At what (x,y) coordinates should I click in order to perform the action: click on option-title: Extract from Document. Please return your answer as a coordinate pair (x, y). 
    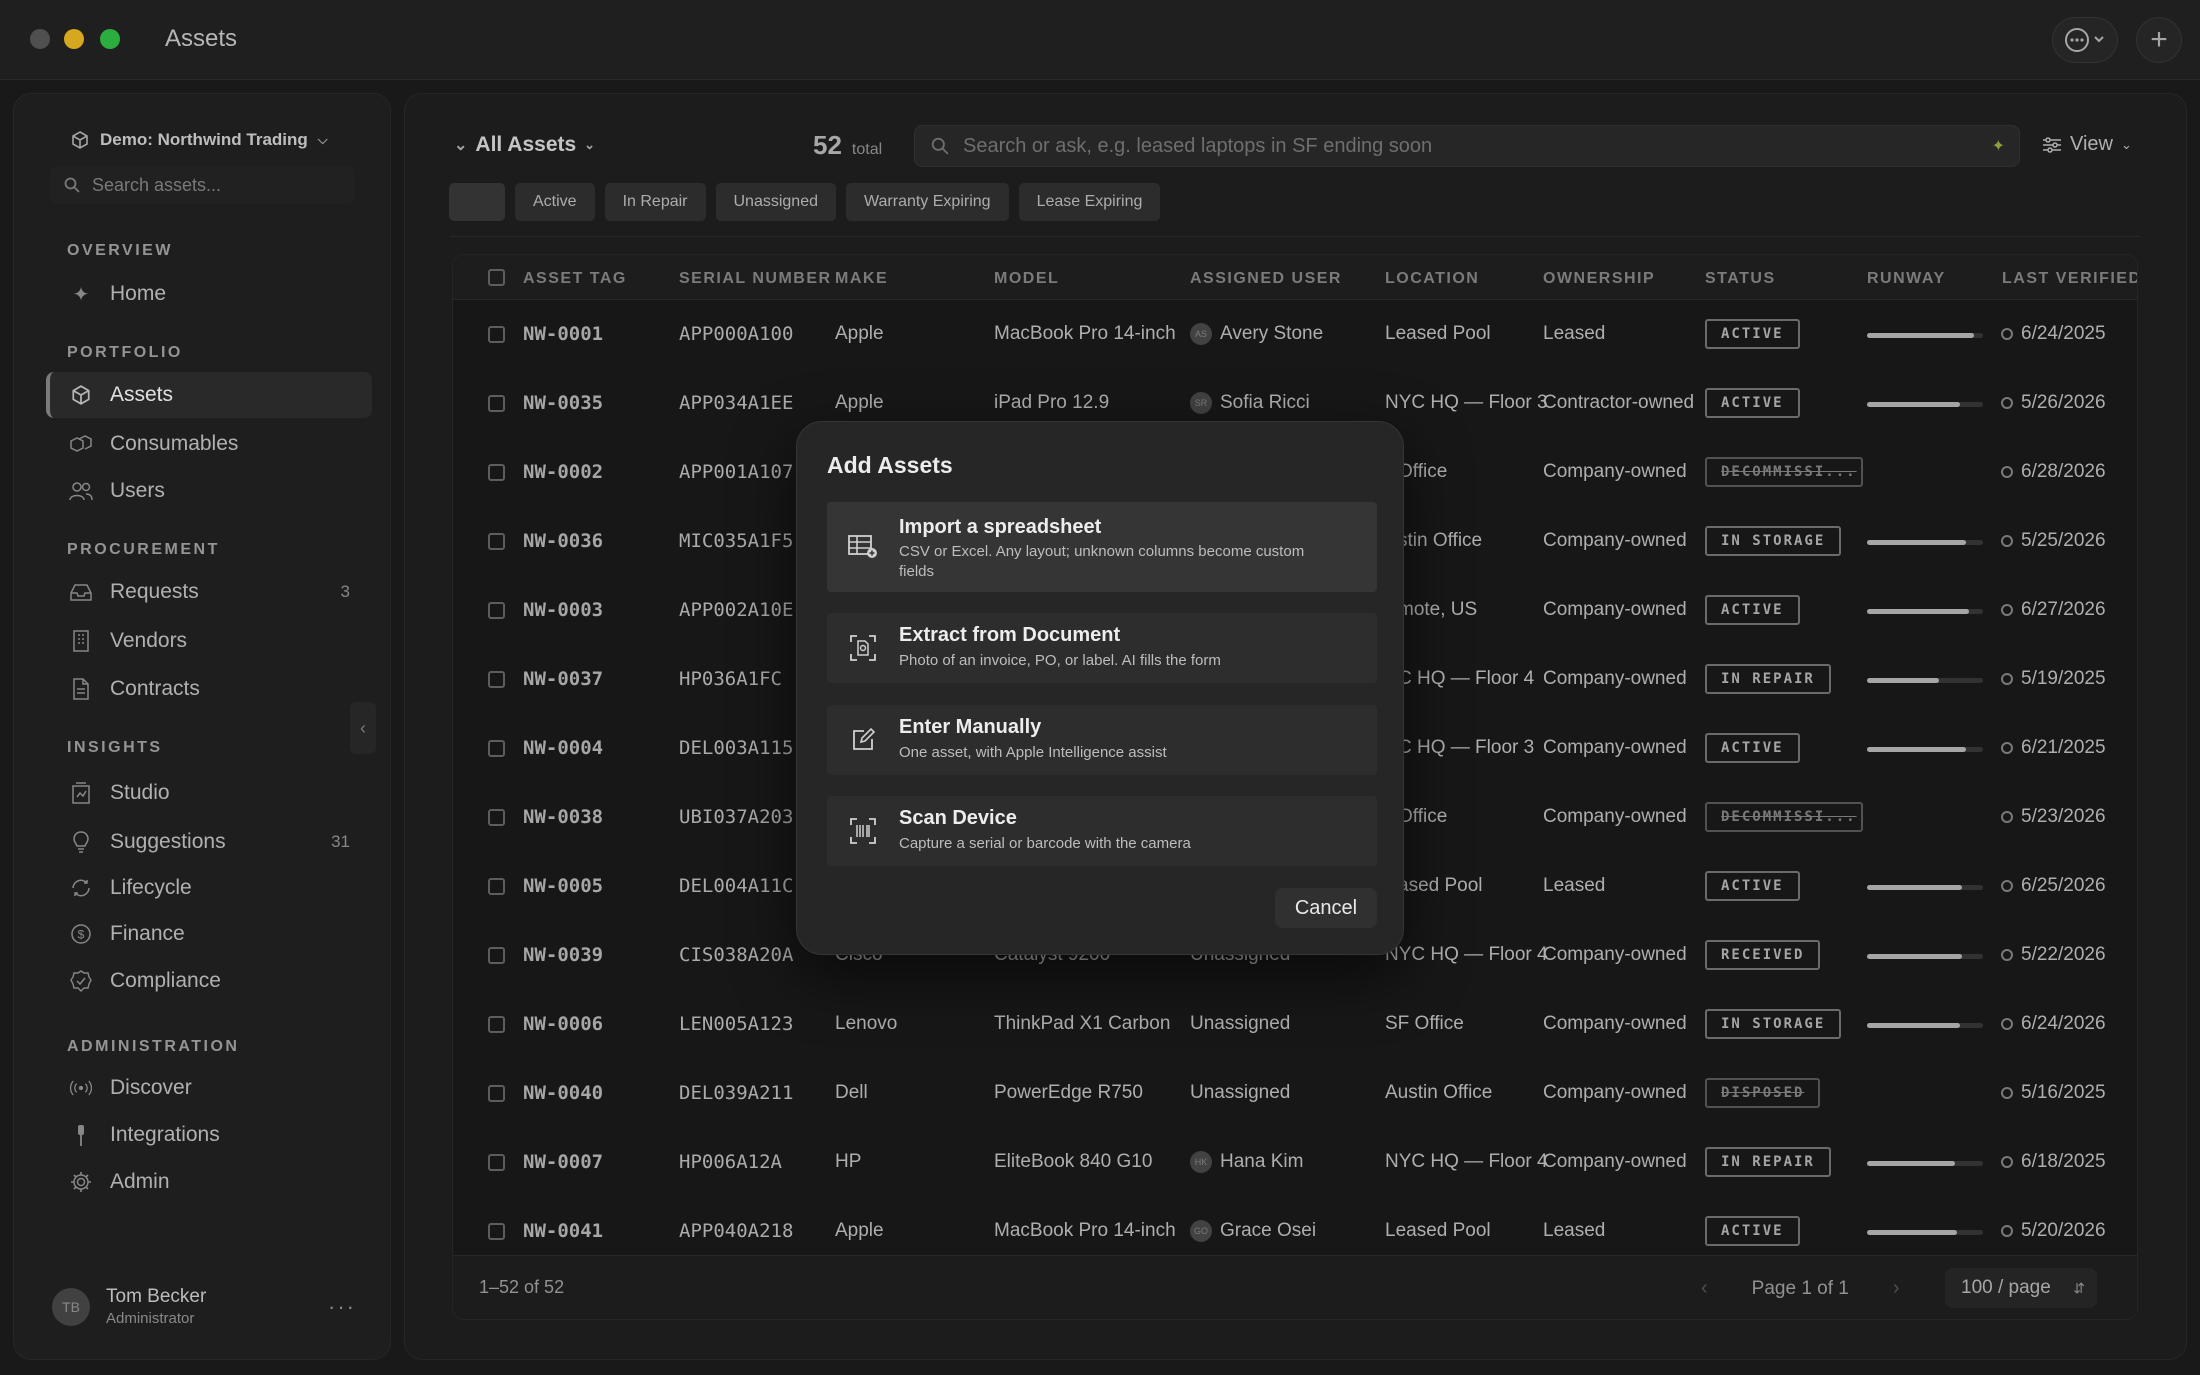
    Looking at the image, I should click on (1010, 635).